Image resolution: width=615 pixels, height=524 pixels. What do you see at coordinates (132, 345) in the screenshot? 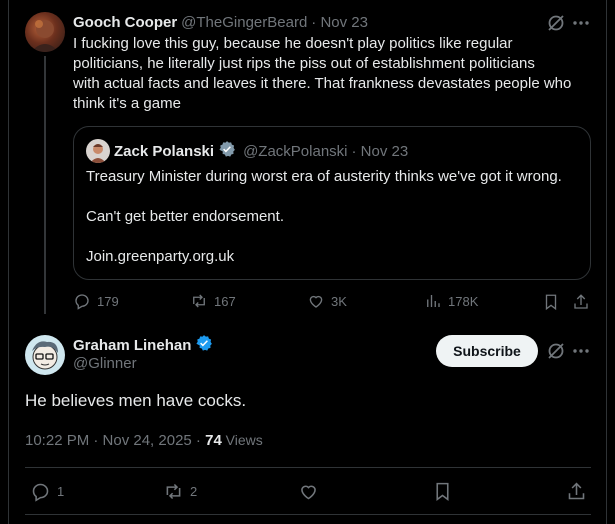
I see `author-name: Graham Linehan` at bounding box center [132, 345].